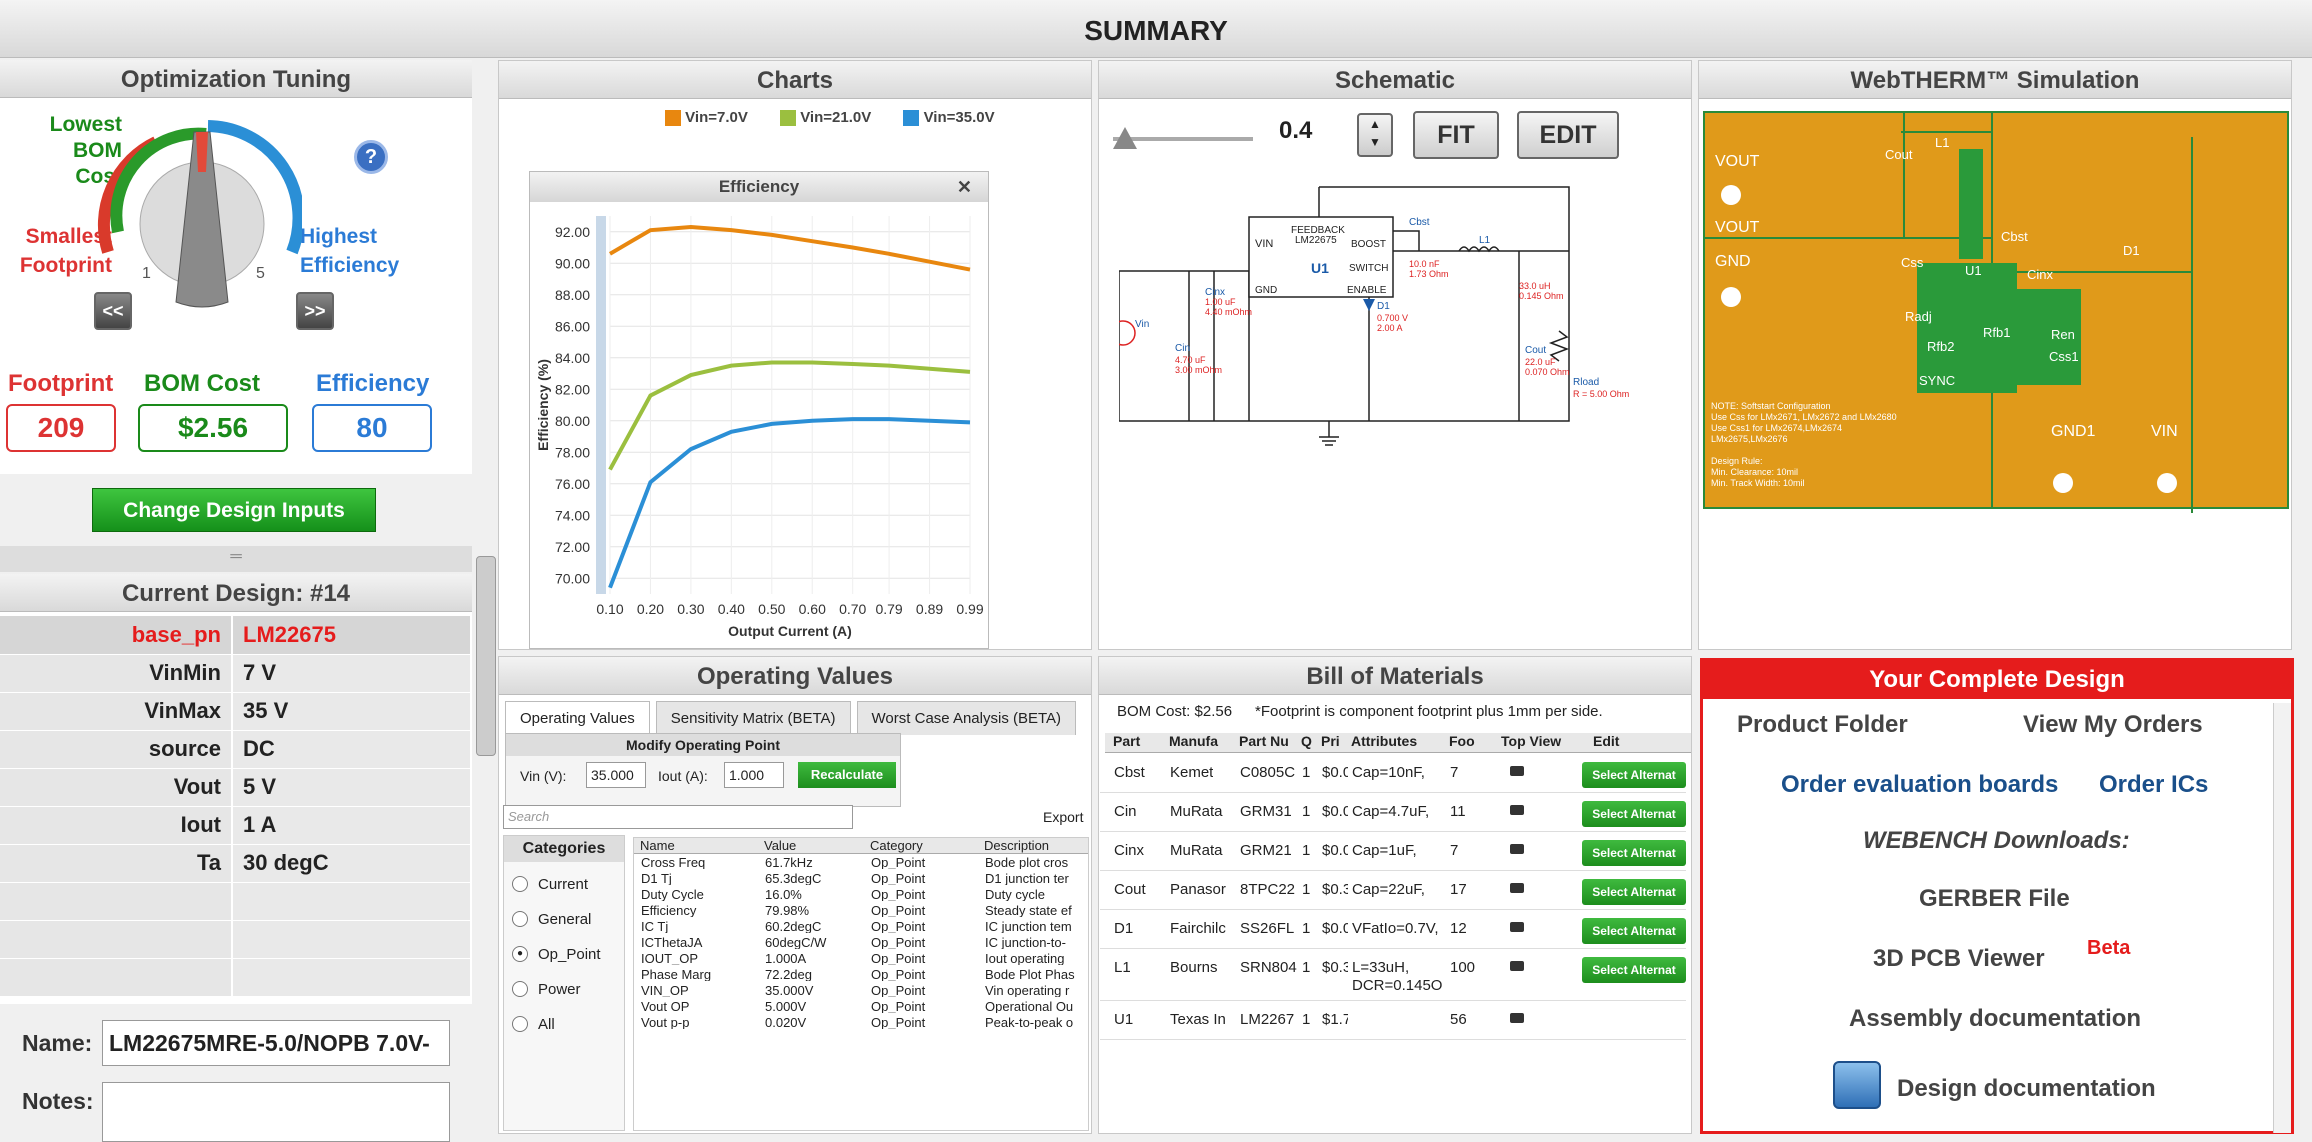  Describe the element at coordinates (964, 187) in the screenshot. I see `close-icon: ✕` at that location.